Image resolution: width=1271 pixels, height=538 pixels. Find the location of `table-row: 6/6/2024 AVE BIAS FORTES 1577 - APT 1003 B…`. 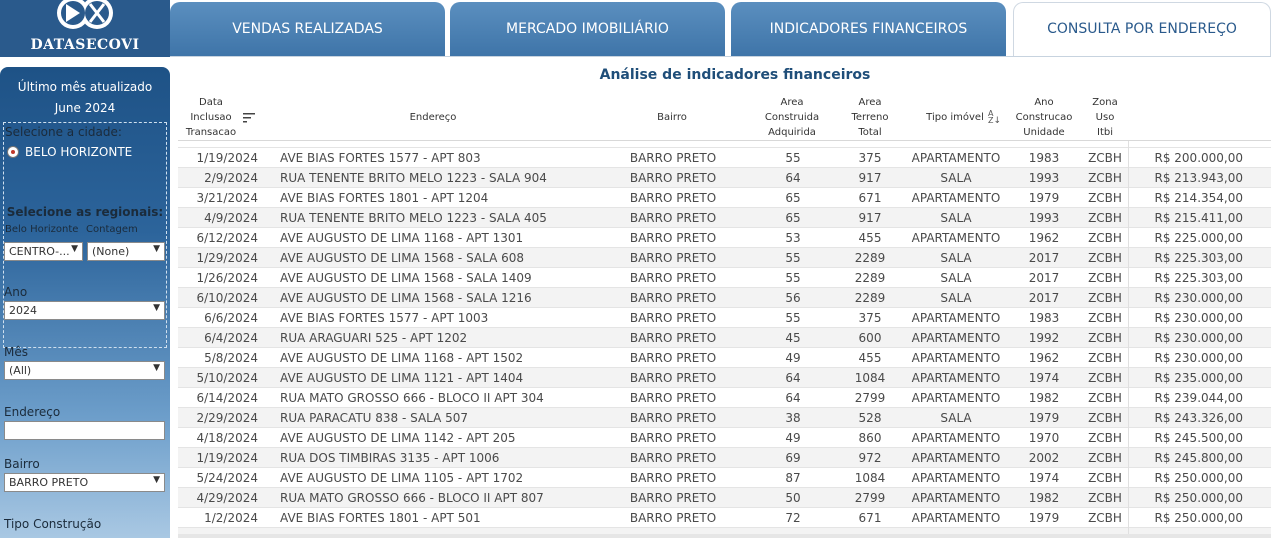

table-row: 6/6/2024 AVE BIAS FORTES 1577 - APT 1003 B… is located at coordinates (724, 318).